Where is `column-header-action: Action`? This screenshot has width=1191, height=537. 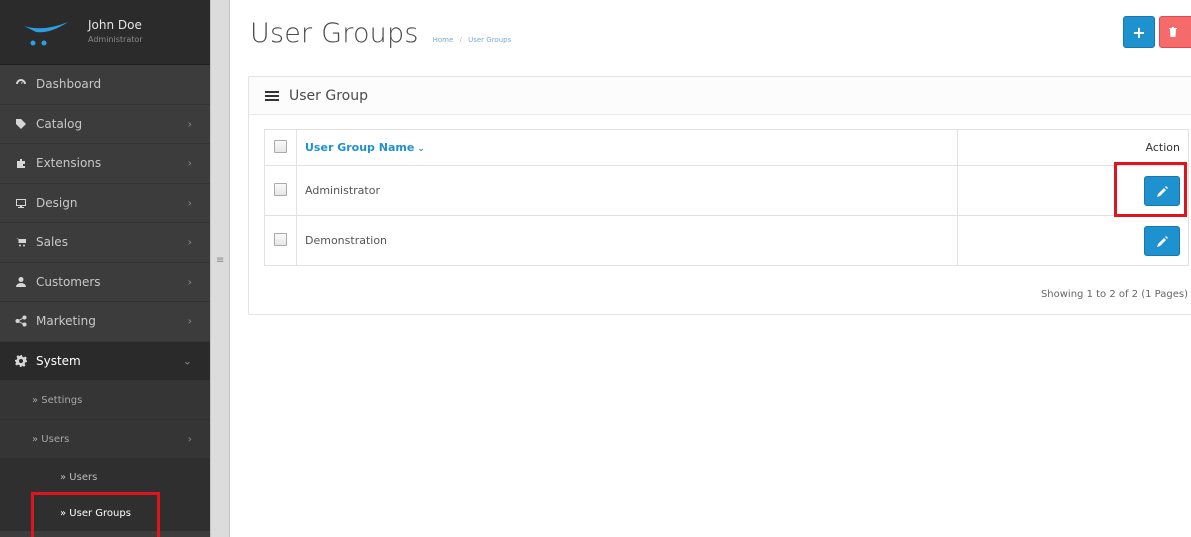 column-header-action: Action is located at coordinates (1073, 147).